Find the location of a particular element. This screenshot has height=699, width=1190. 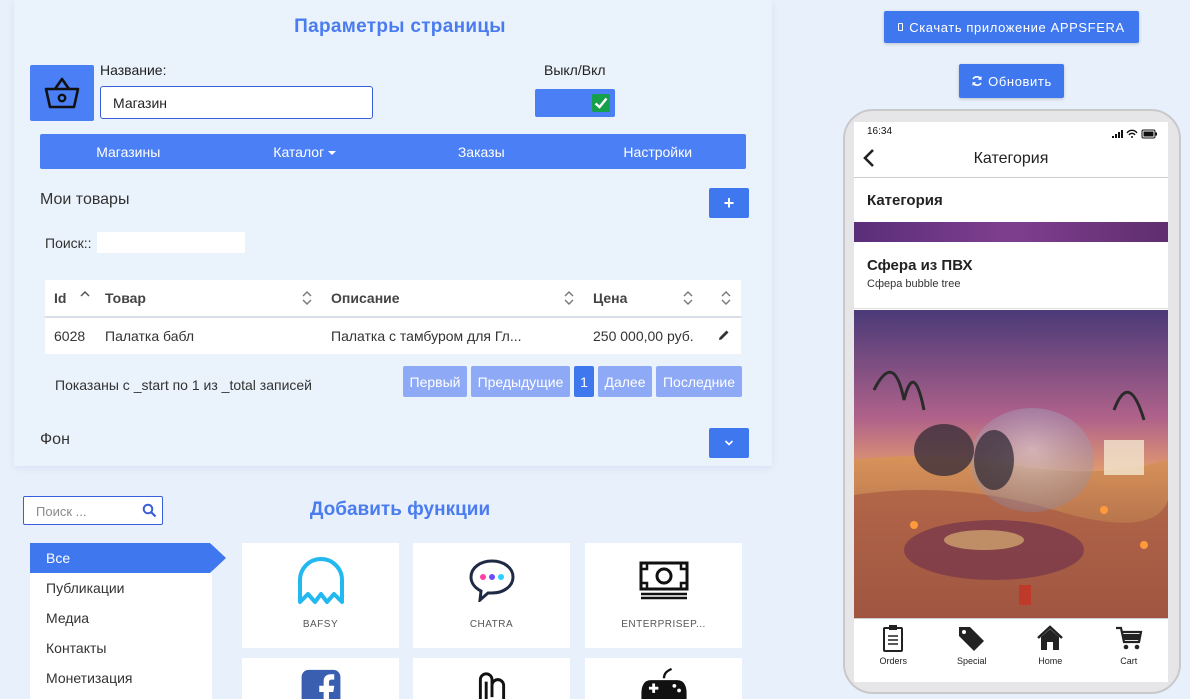

basket-icon is located at coordinates (62, 93).